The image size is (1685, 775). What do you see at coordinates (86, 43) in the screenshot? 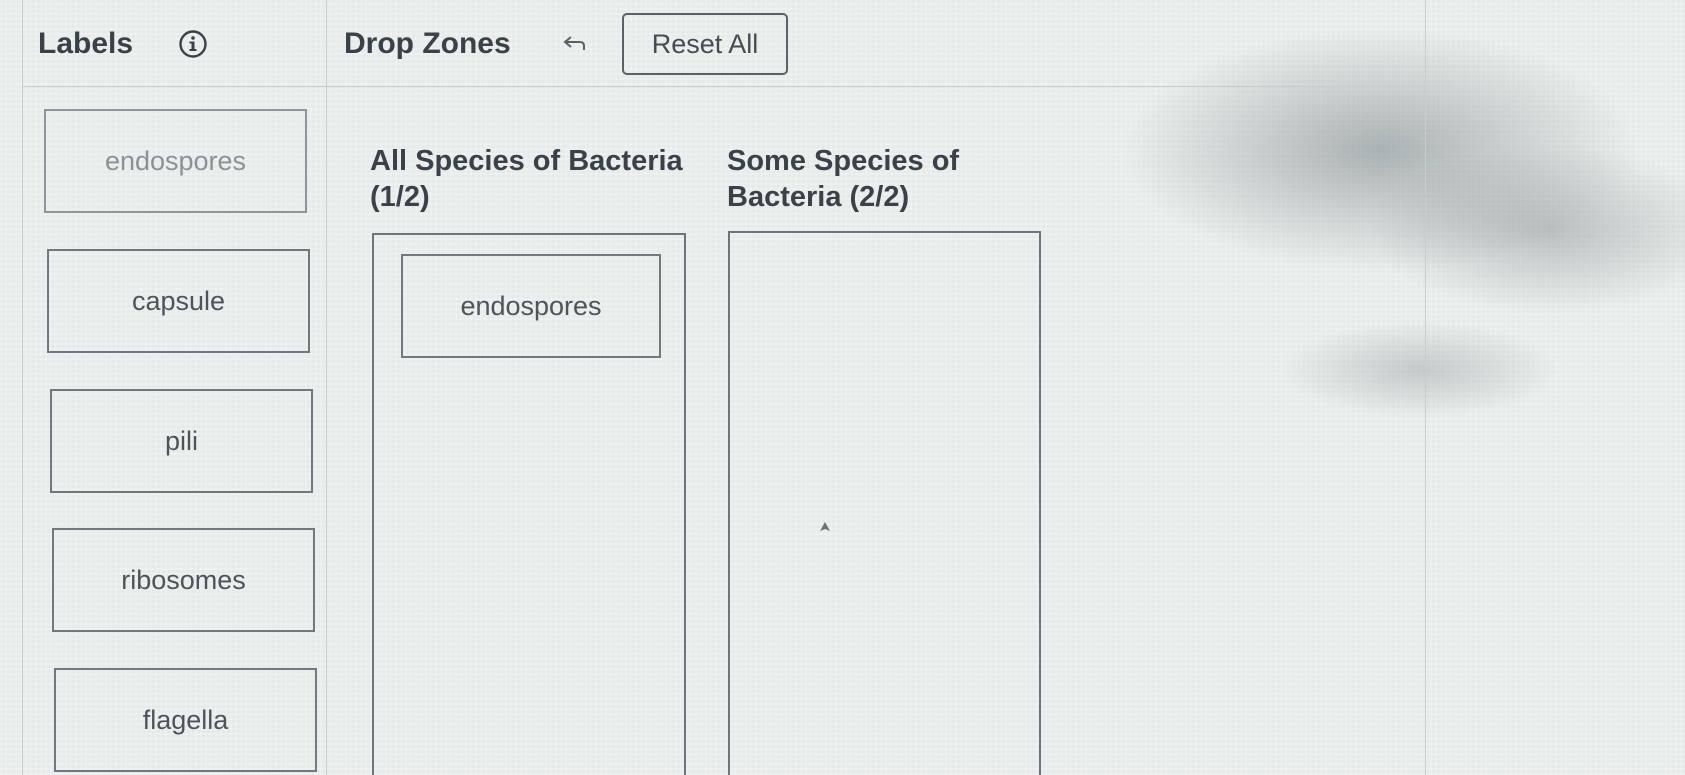
I see `labels-heading: Labels` at bounding box center [86, 43].